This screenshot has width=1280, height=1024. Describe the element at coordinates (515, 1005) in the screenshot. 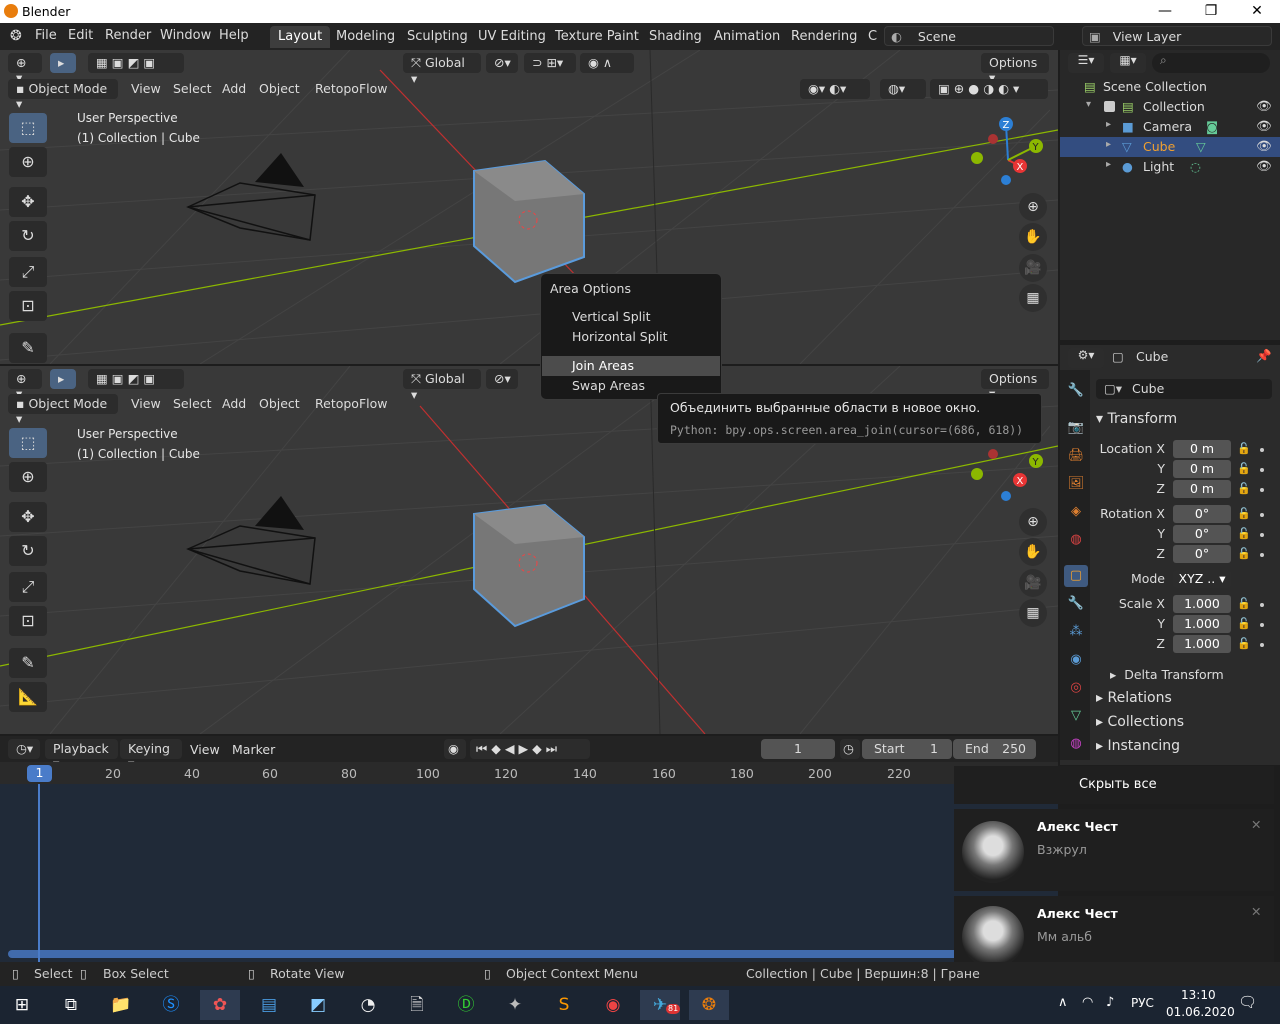

I see `game-app-icon: ✦` at that location.